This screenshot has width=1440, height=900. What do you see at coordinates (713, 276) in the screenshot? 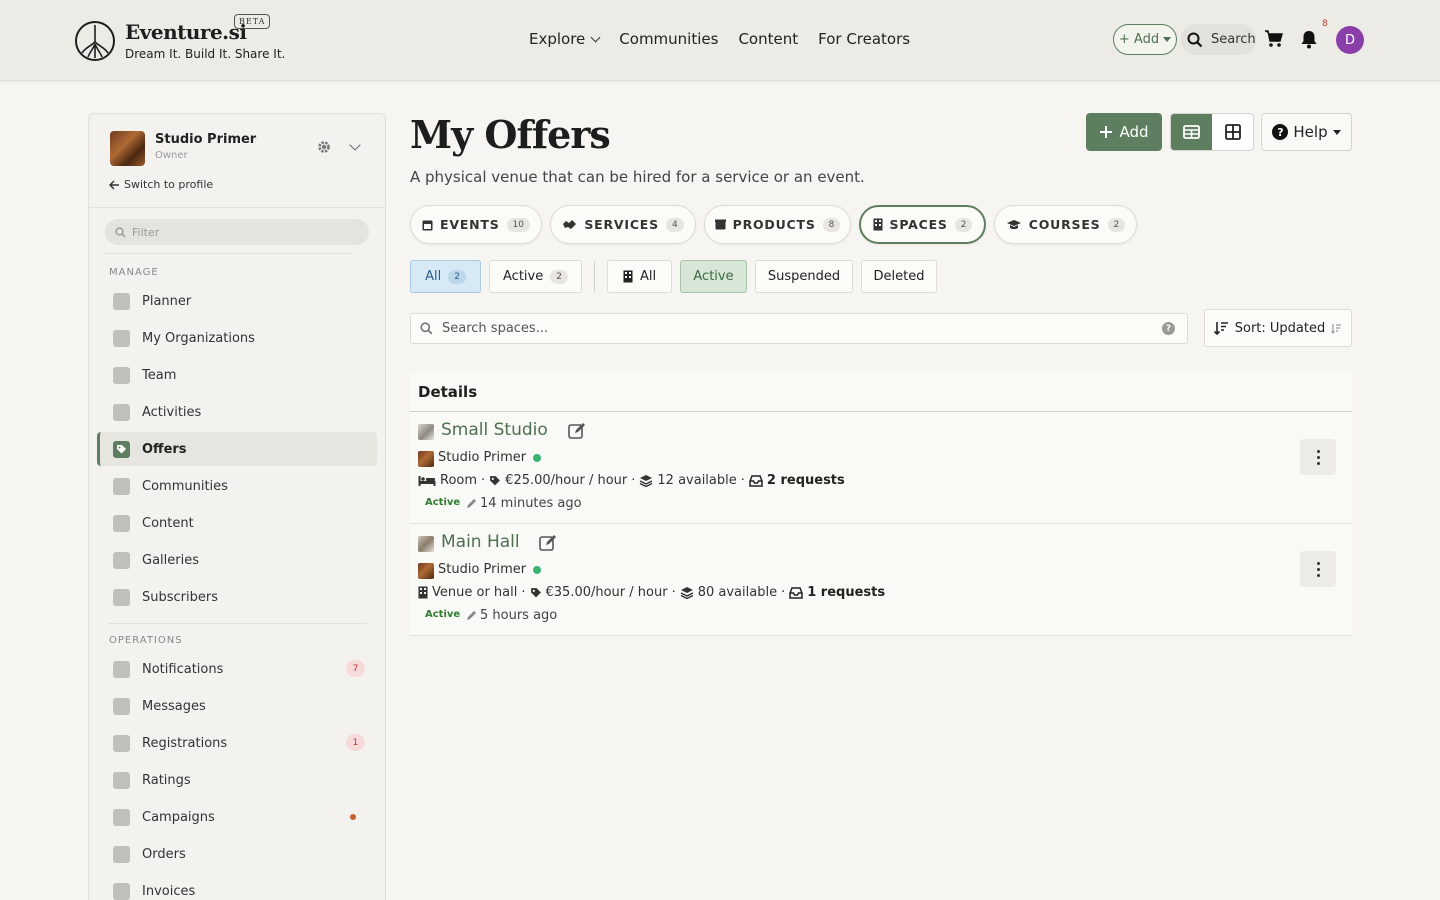
I see `filter-status-active: Active` at bounding box center [713, 276].